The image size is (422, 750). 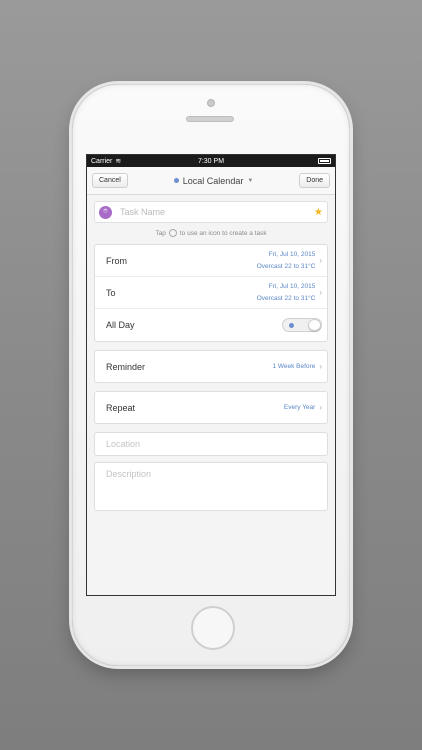 What do you see at coordinates (121, 407) in the screenshot?
I see `repeat-label: Repeat` at bounding box center [121, 407].